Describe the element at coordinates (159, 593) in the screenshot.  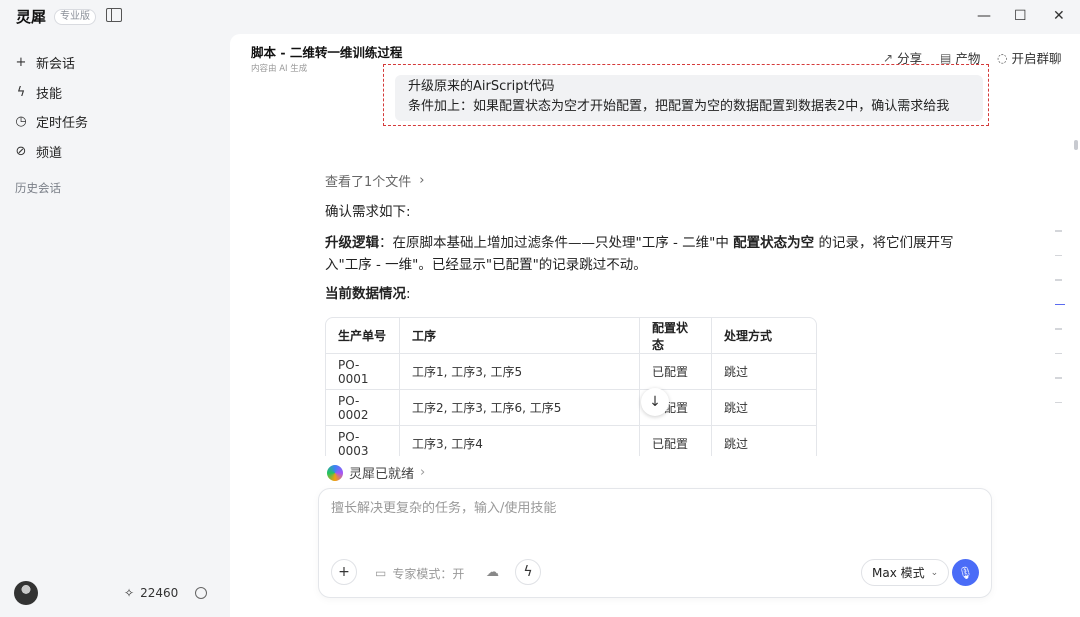
I see `points-value: 22460` at that location.